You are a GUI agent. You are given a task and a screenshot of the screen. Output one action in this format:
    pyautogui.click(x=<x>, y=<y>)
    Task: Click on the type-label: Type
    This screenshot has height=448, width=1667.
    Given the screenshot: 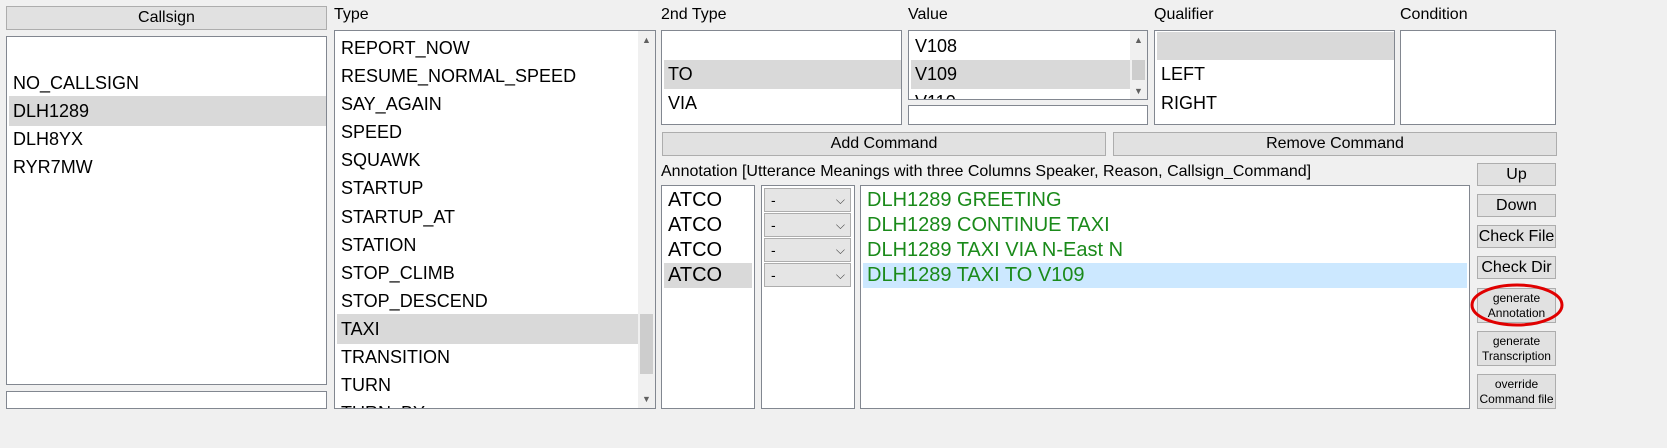 What is the action you would take?
    pyautogui.click(x=351, y=14)
    